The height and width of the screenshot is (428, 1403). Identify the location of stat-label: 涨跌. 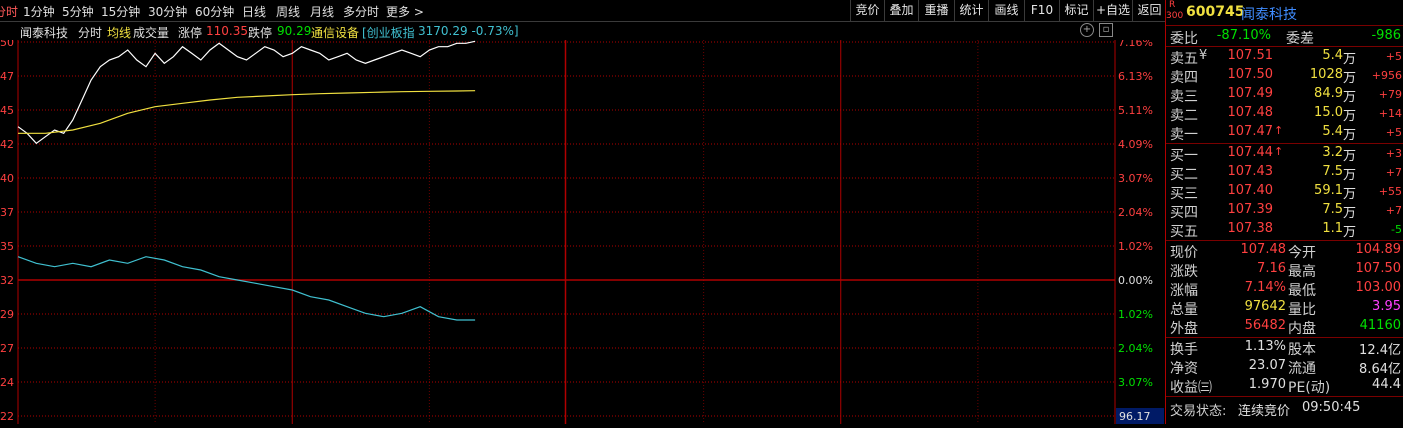
(1184, 272).